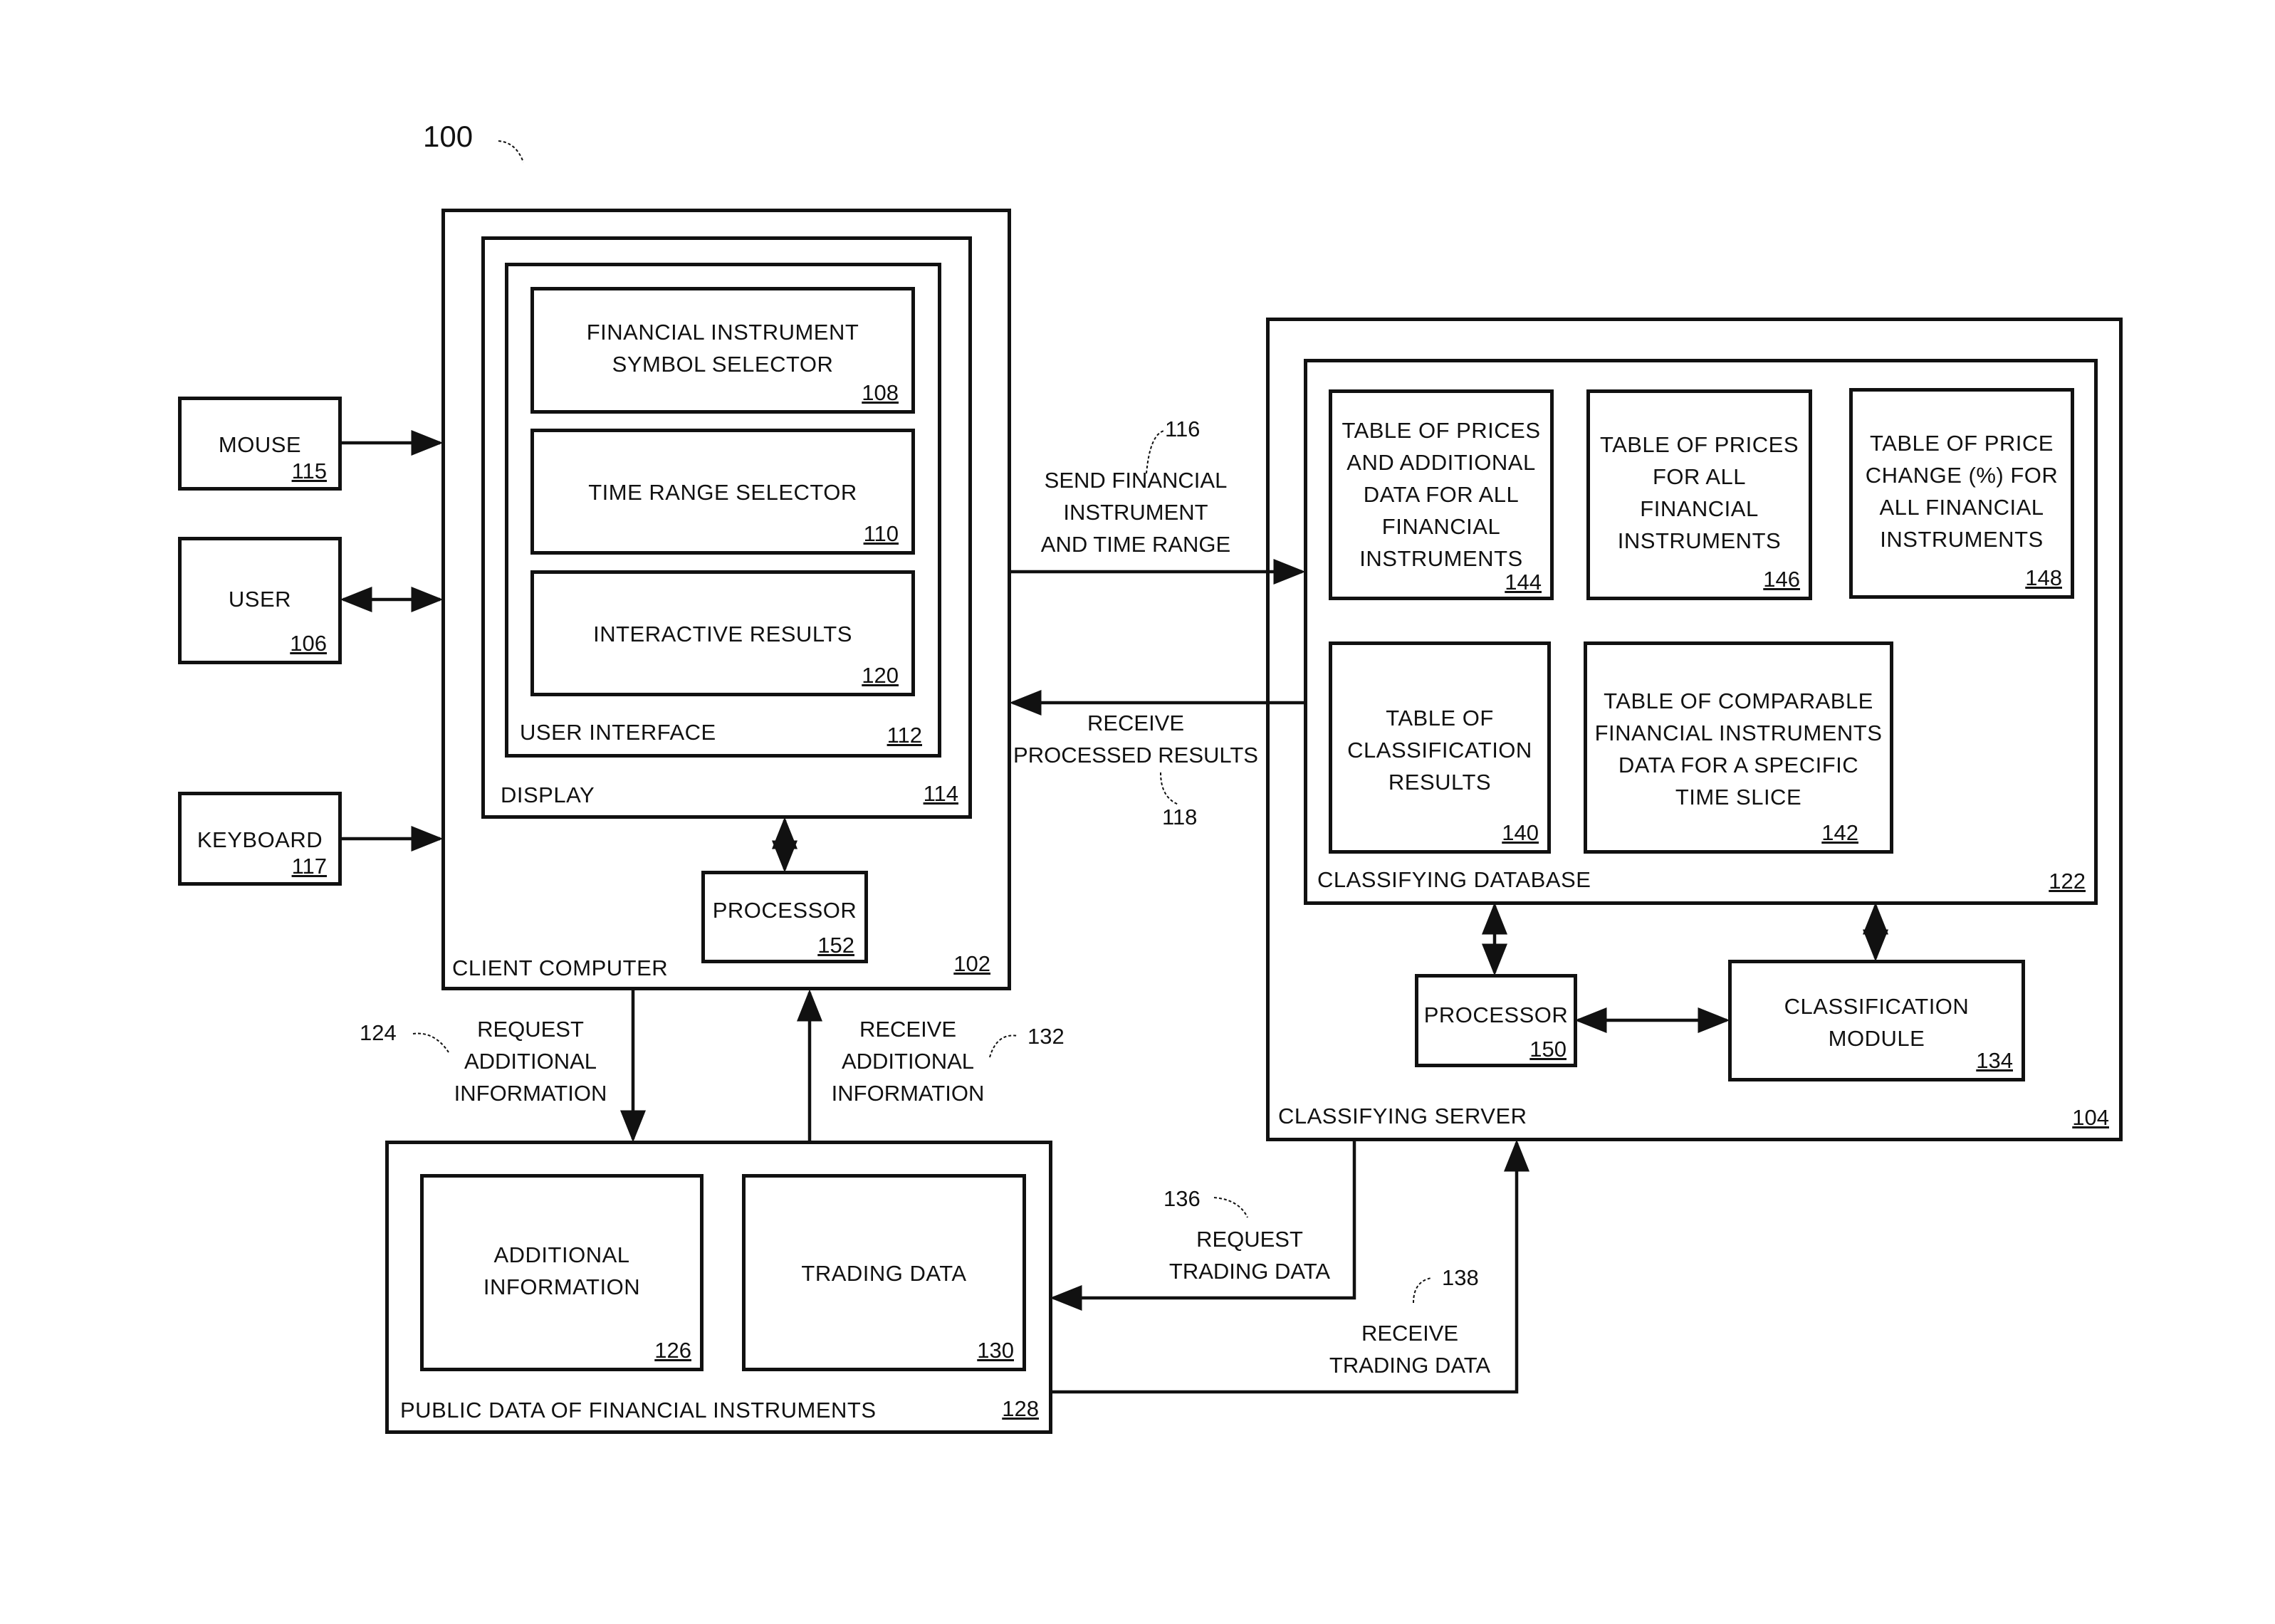 The width and height of the screenshot is (2275, 1624). Describe the element at coordinates (638, 1410) in the screenshot. I see `public-data-label: PUBLIC DATA OF FINANCIAL INSTRUMENTS` at that location.